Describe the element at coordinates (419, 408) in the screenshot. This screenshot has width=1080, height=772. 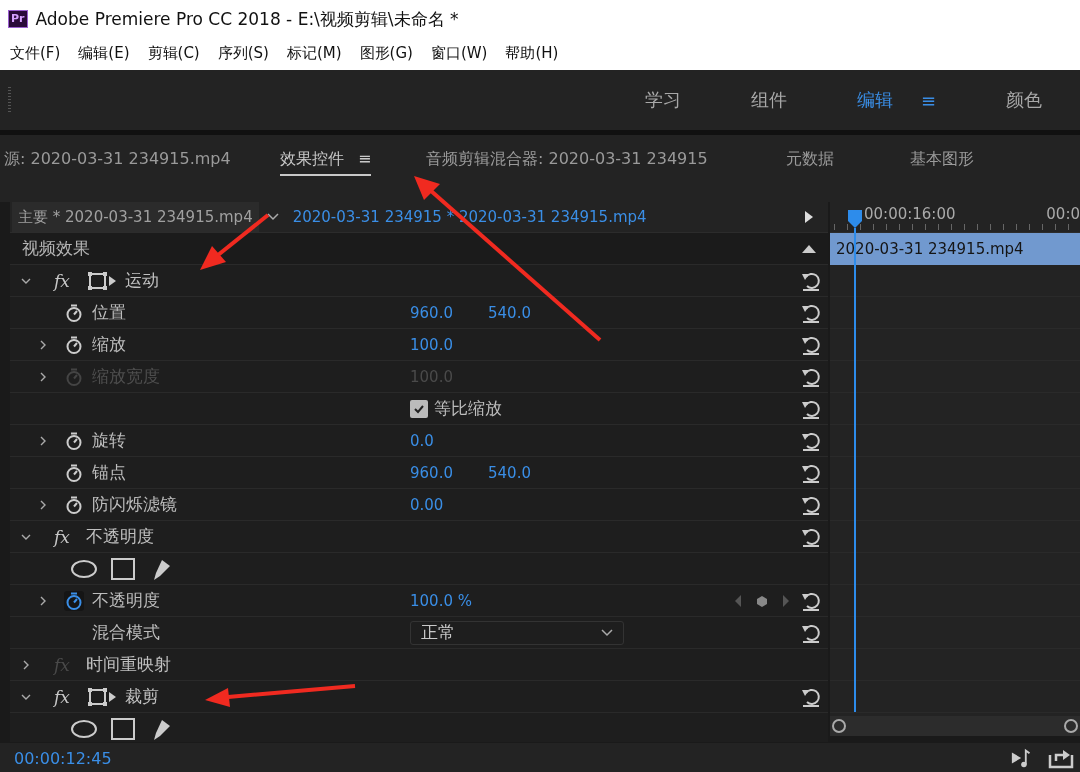
I see `checkbox` at that location.